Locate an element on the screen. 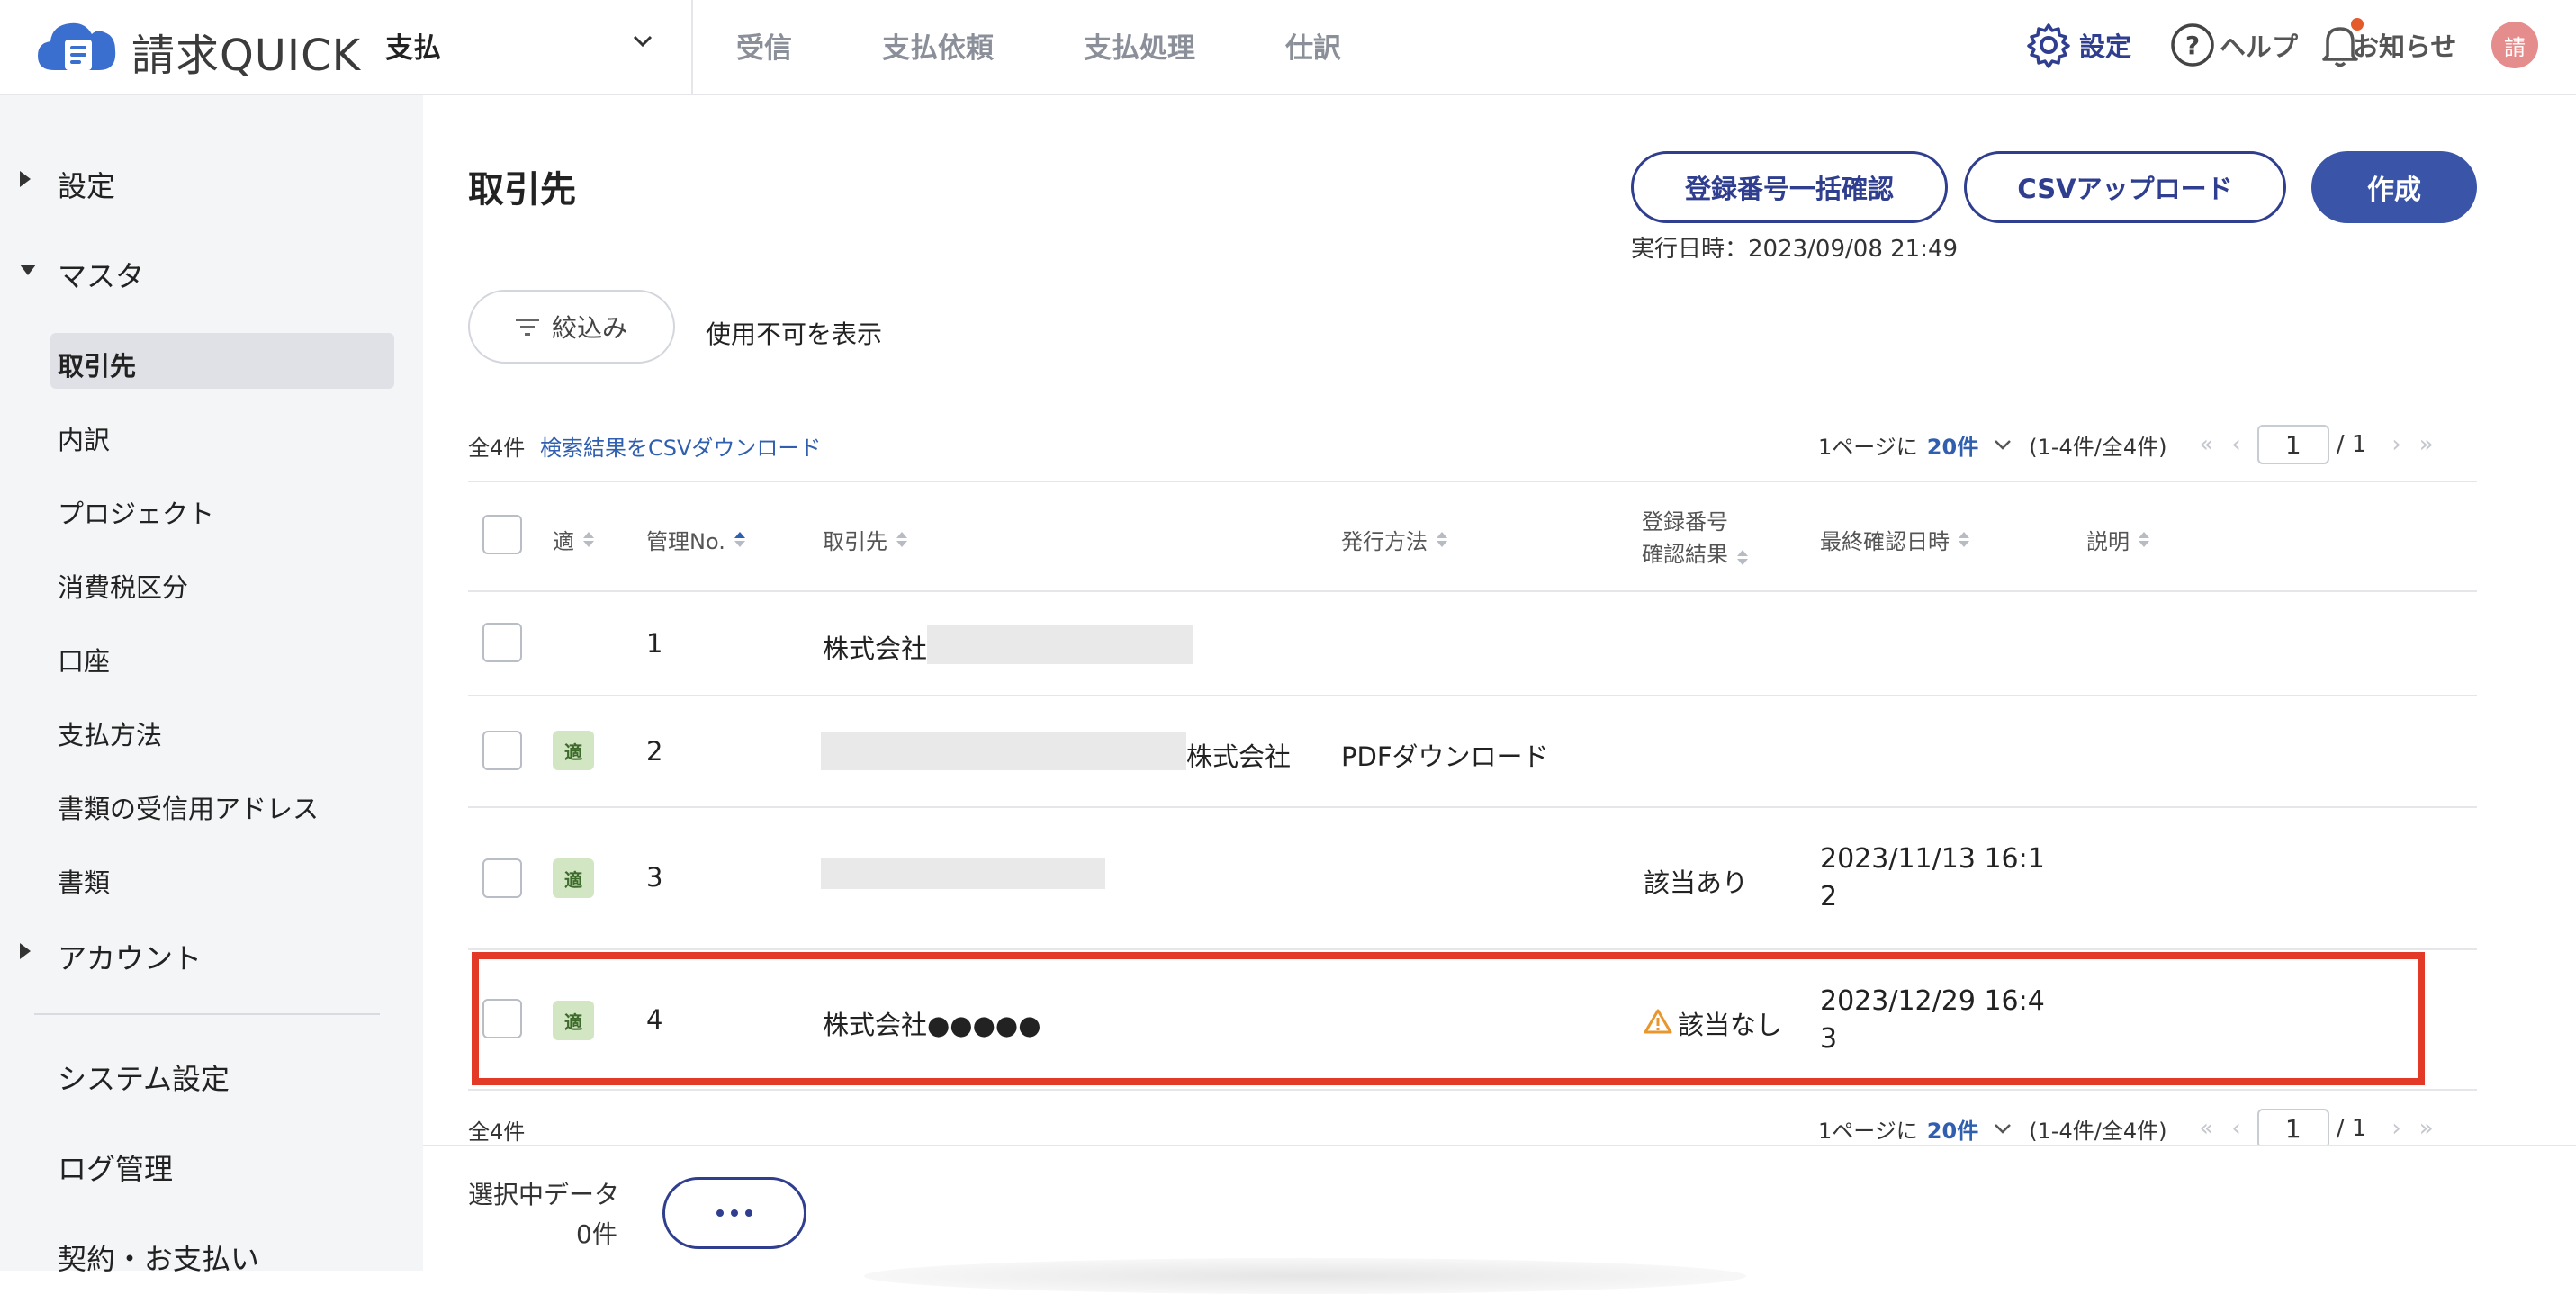  csv-upload-button: CSVアップロード is located at coordinates (2125, 187).